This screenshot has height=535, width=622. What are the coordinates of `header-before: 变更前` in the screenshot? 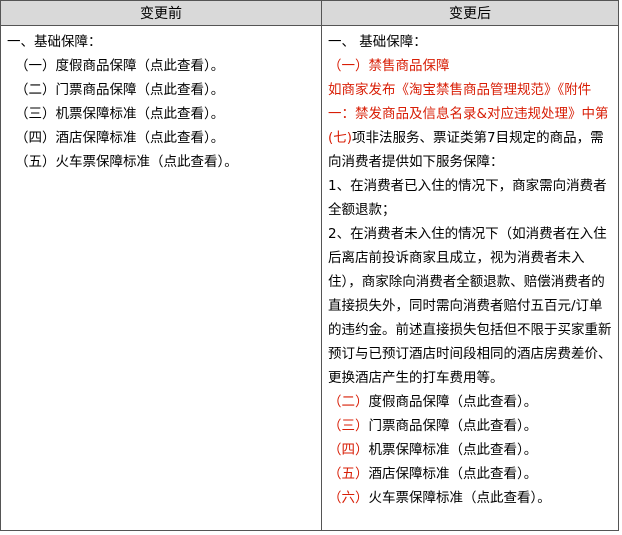 It's located at (161, 13).